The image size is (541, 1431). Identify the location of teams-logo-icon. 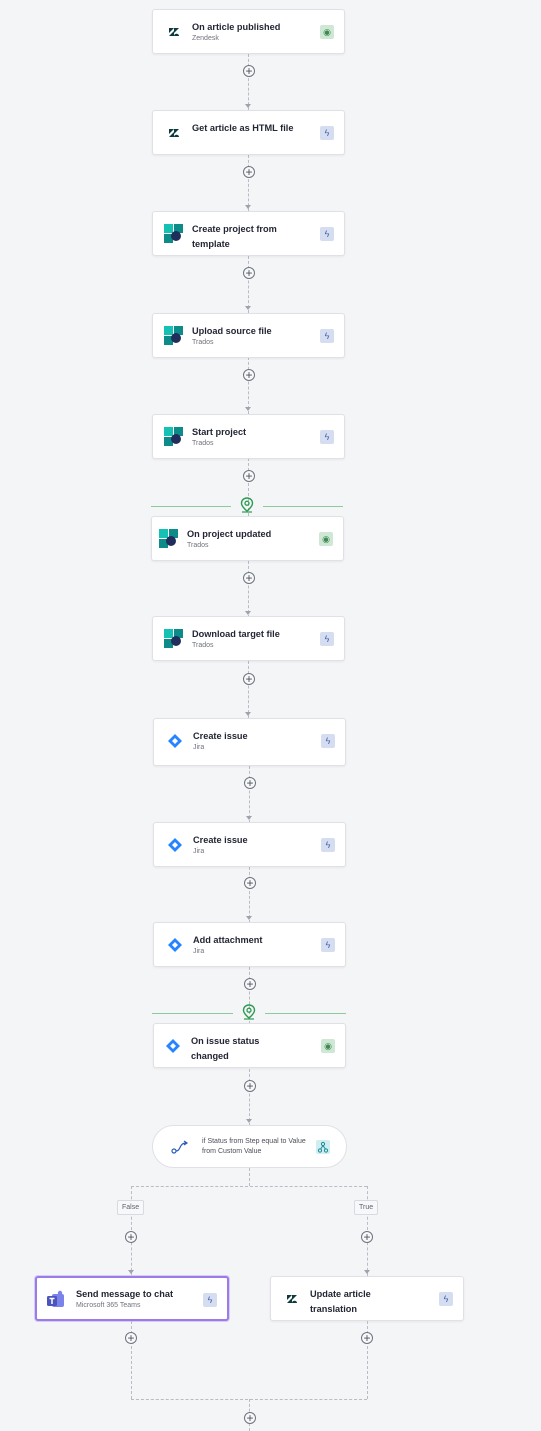
(55, 1298).